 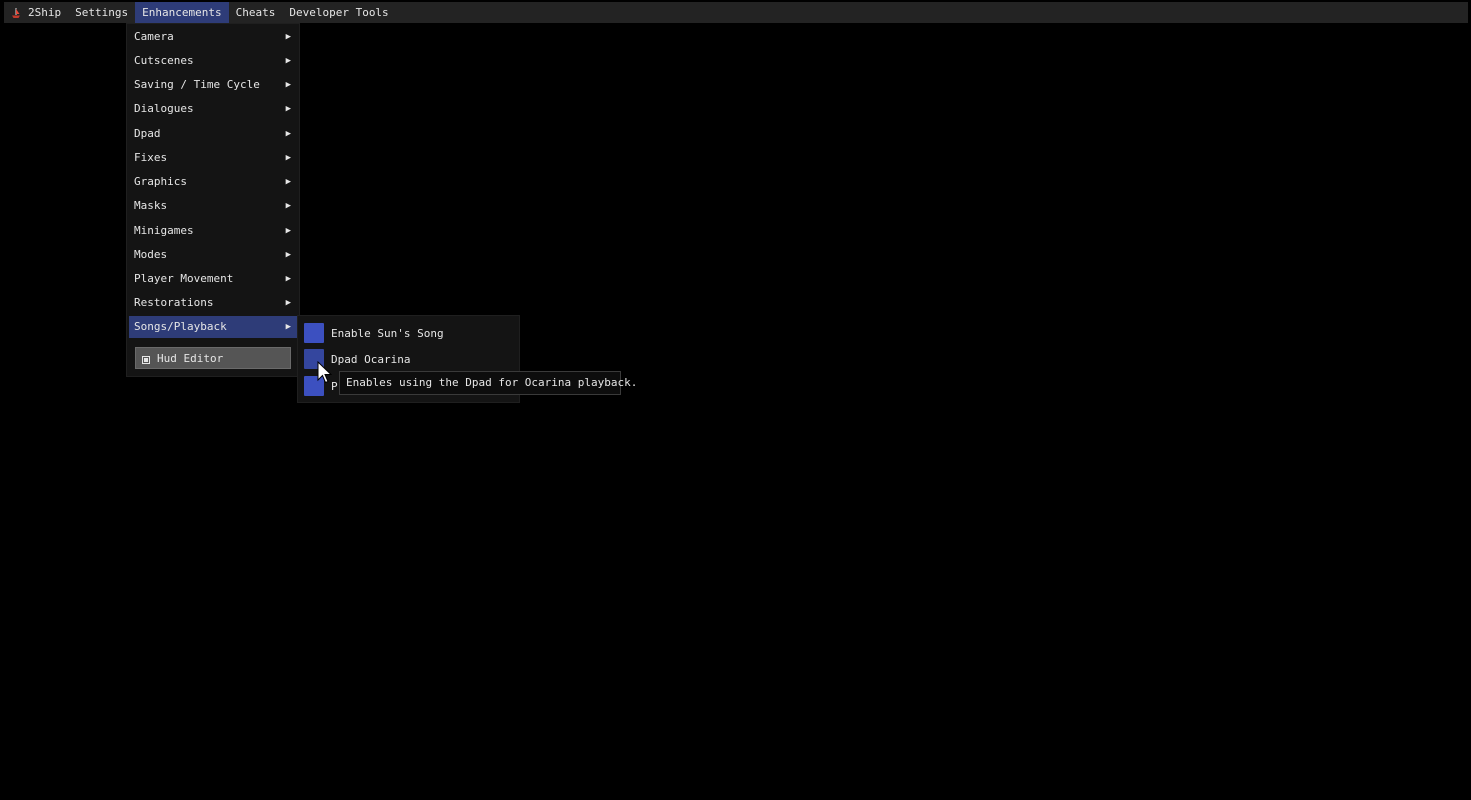 I want to click on menu-item-masks: Masks ▶, so click(x=213, y=206).